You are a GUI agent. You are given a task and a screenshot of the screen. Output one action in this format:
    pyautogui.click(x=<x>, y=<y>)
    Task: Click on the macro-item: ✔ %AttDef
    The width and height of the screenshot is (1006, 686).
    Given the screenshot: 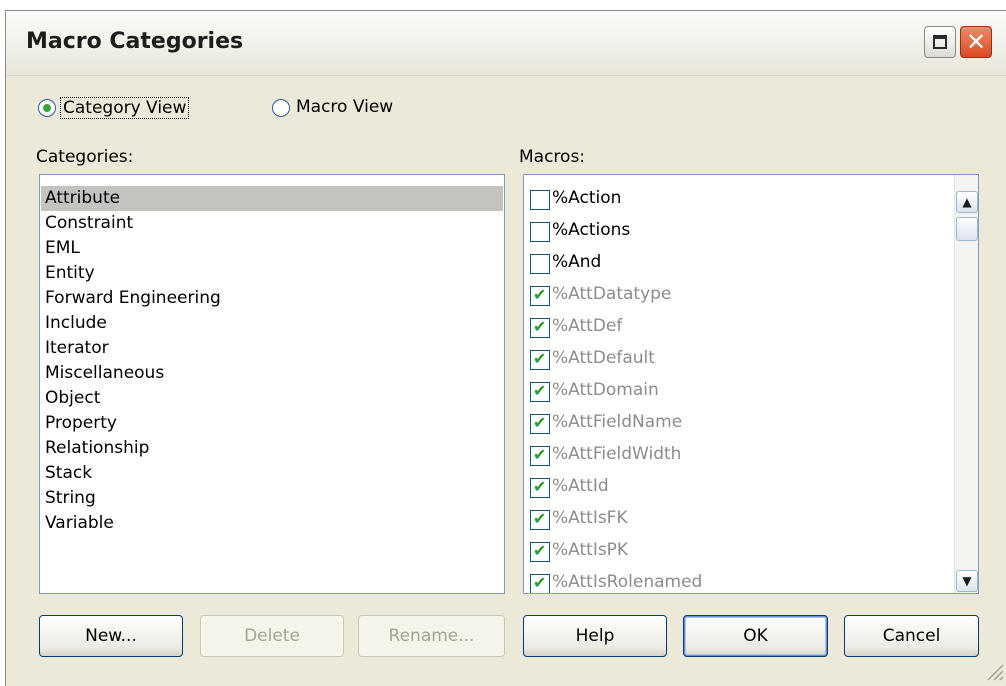 What is the action you would take?
    pyautogui.click(x=740, y=328)
    